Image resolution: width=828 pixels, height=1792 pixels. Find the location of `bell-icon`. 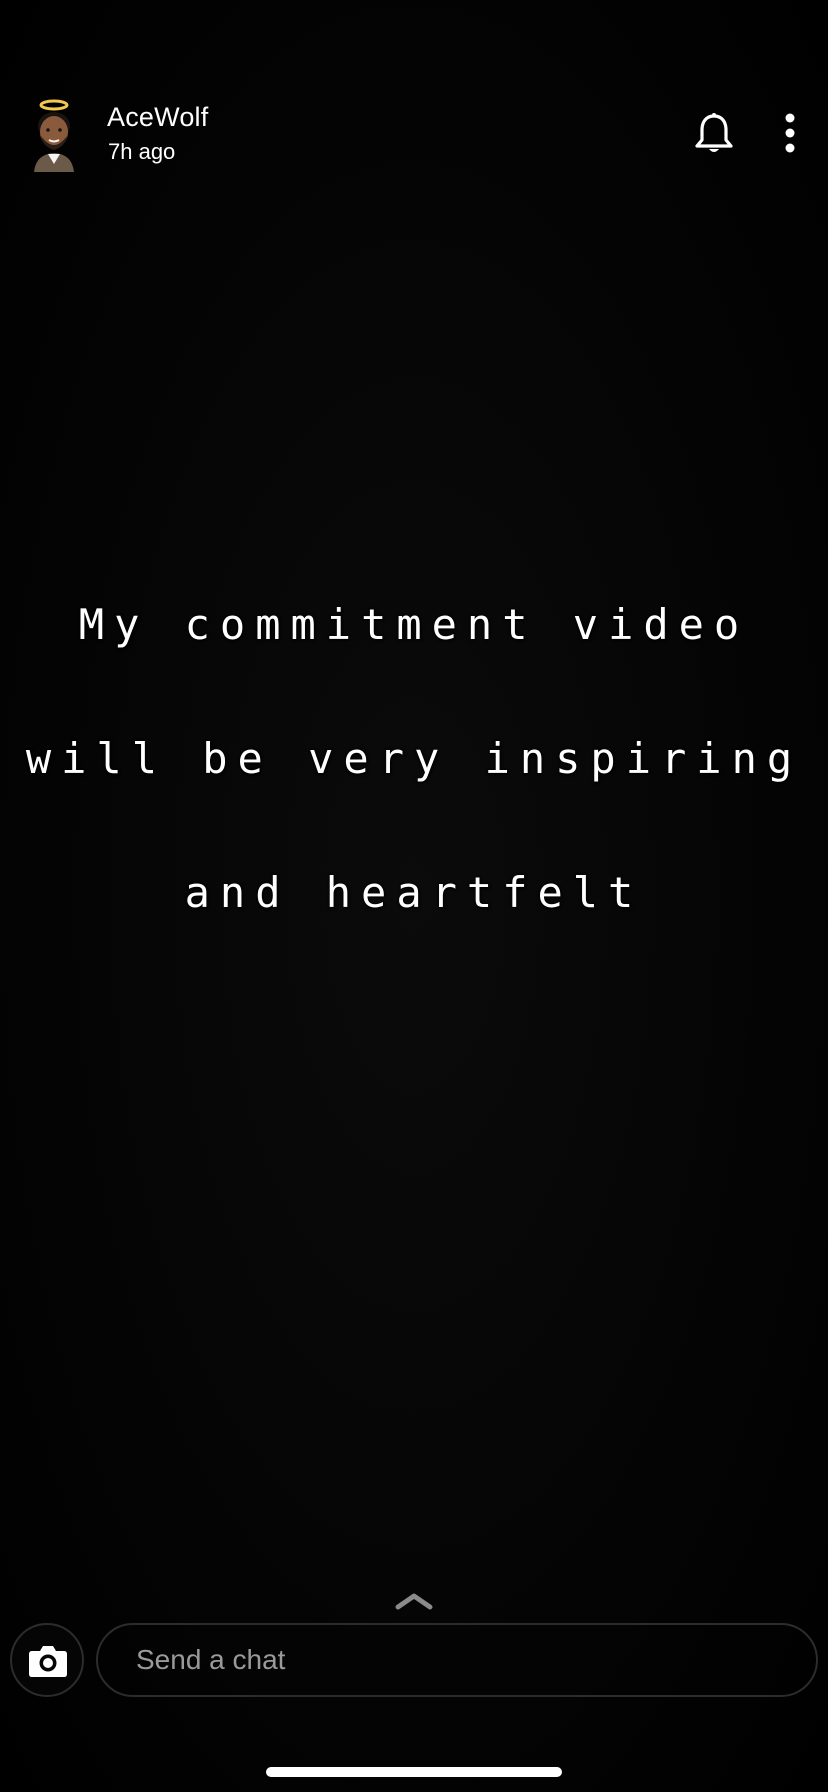

bell-icon is located at coordinates (714, 134).